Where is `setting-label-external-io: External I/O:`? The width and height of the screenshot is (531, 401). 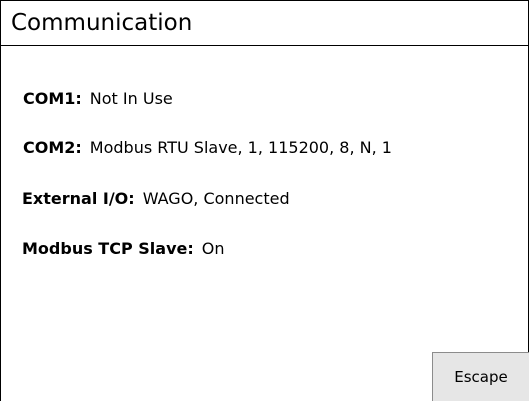 setting-label-external-io: External I/O: is located at coordinates (78, 198).